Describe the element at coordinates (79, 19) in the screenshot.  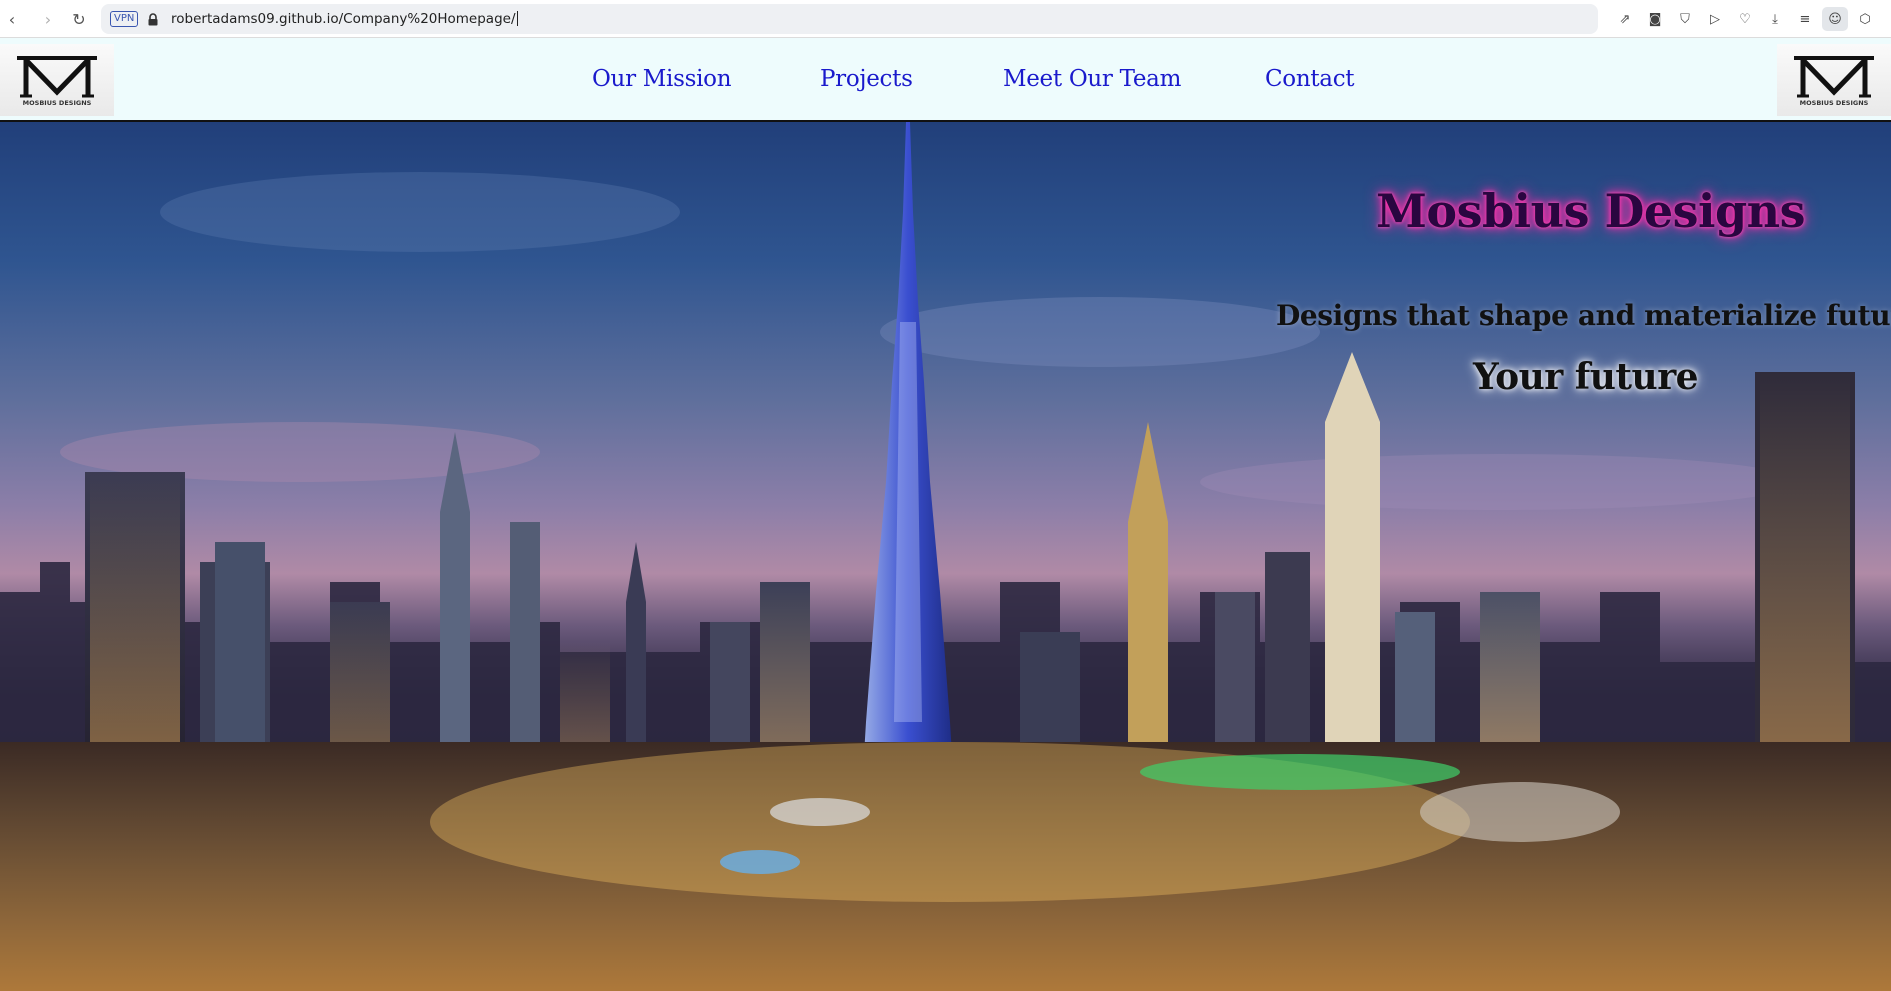
I see `reload-icon: ↻` at that location.